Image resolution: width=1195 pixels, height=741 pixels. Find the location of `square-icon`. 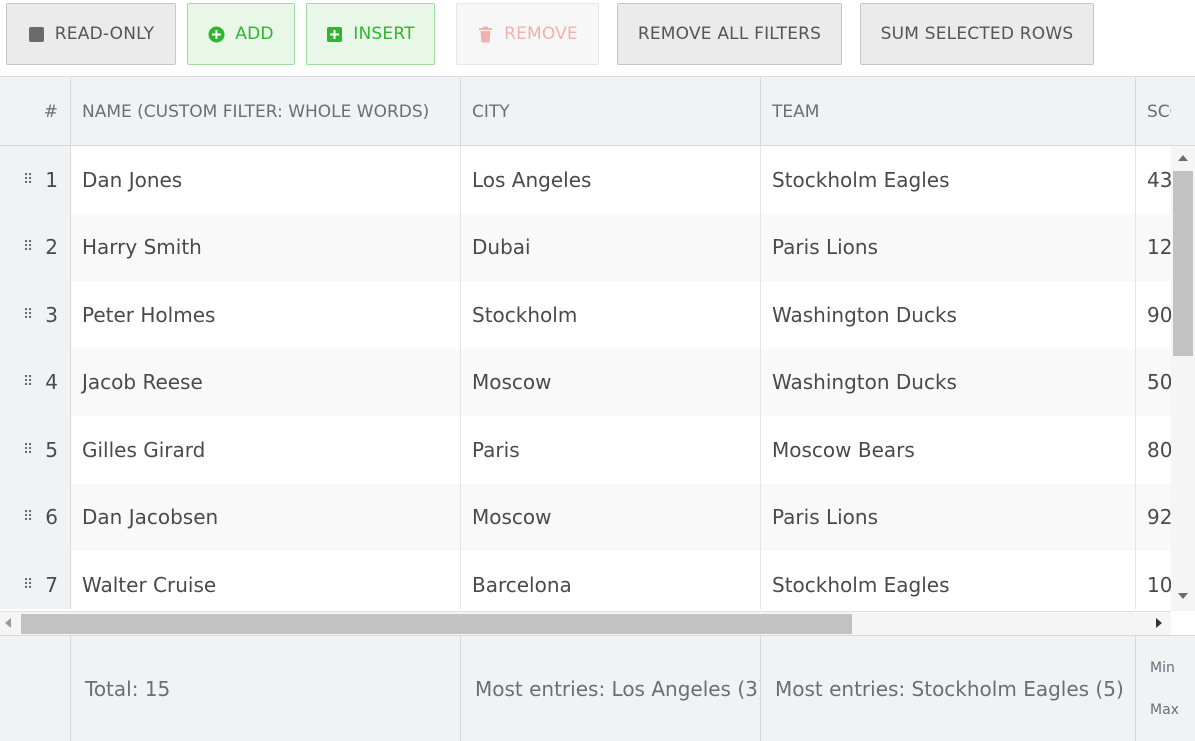

square-icon is located at coordinates (36, 34).